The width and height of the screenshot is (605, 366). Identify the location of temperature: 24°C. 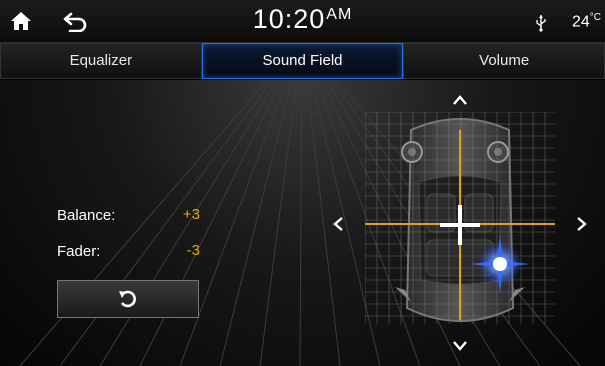
(586, 21).